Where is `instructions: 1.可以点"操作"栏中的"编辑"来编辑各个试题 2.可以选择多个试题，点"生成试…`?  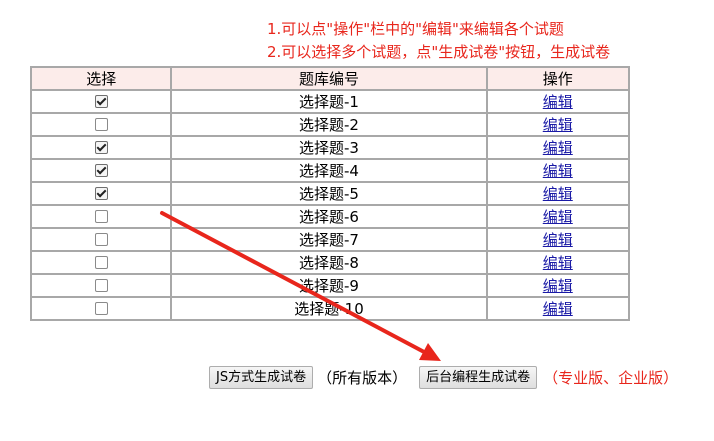
instructions: 1.可以点"操作"栏中的"编辑"来编辑各个试题 2.可以选择多个试题，点"生成试… is located at coordinates (438, 41).